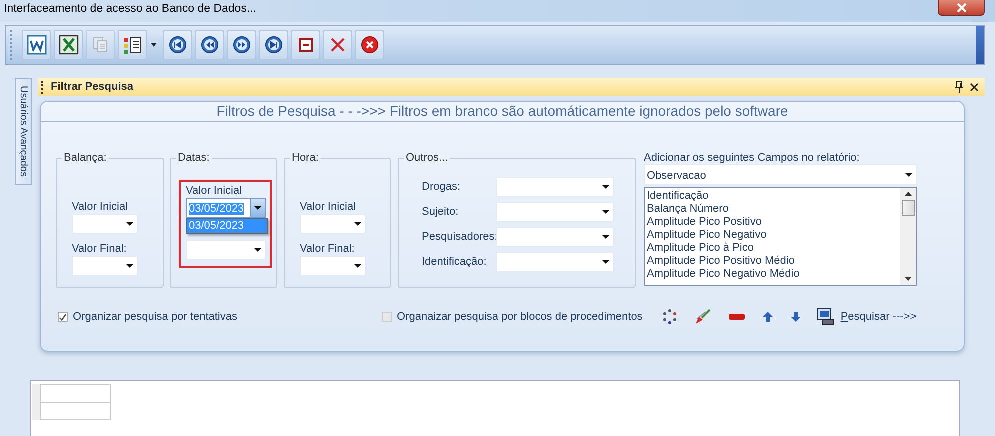  What do you see at coordinates (772, 196) in the screenshot?
I see `list-item: Identificação` at bounding box center [772, 196].